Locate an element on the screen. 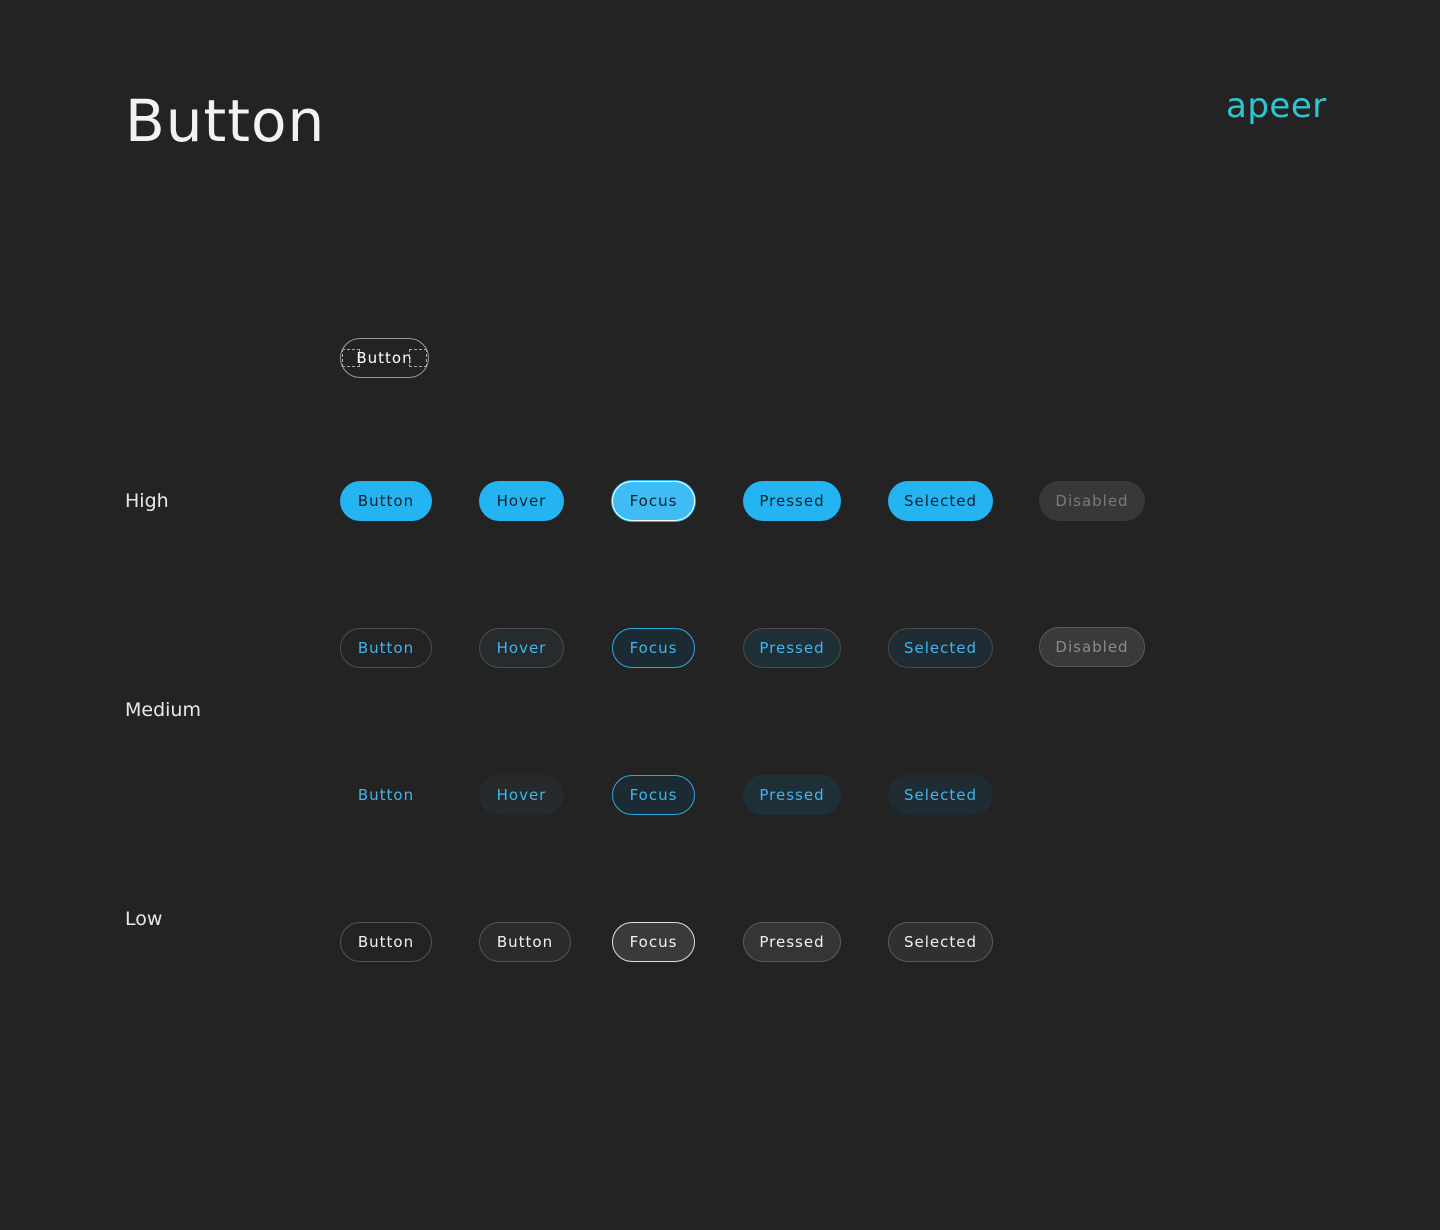 The height and width of the screenshot is (1230, 1440). high-disabled-button: Disabled is located at coordinates (1092, 501).